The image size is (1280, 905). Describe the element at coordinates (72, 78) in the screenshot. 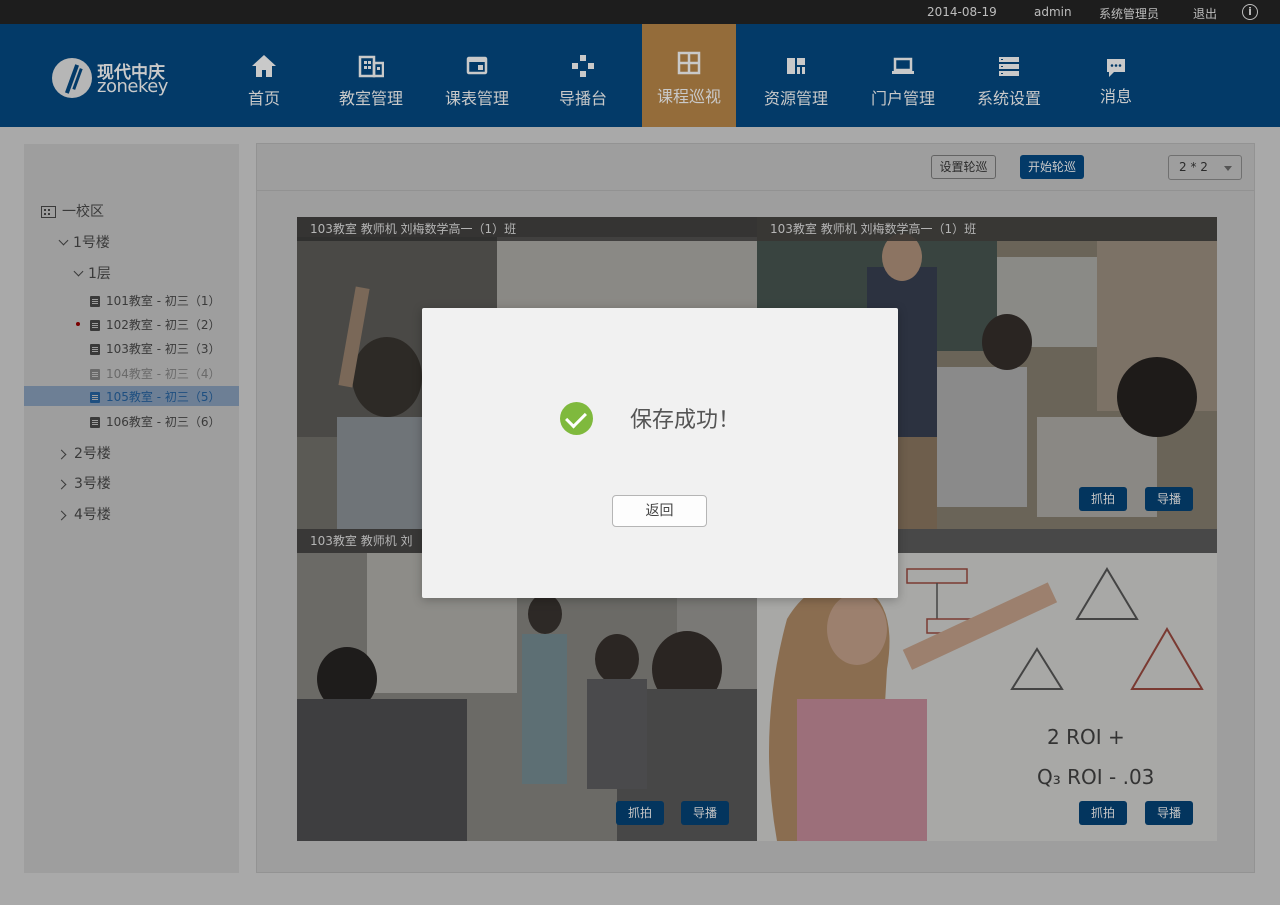

I see `logo-mark-icon` at that location.